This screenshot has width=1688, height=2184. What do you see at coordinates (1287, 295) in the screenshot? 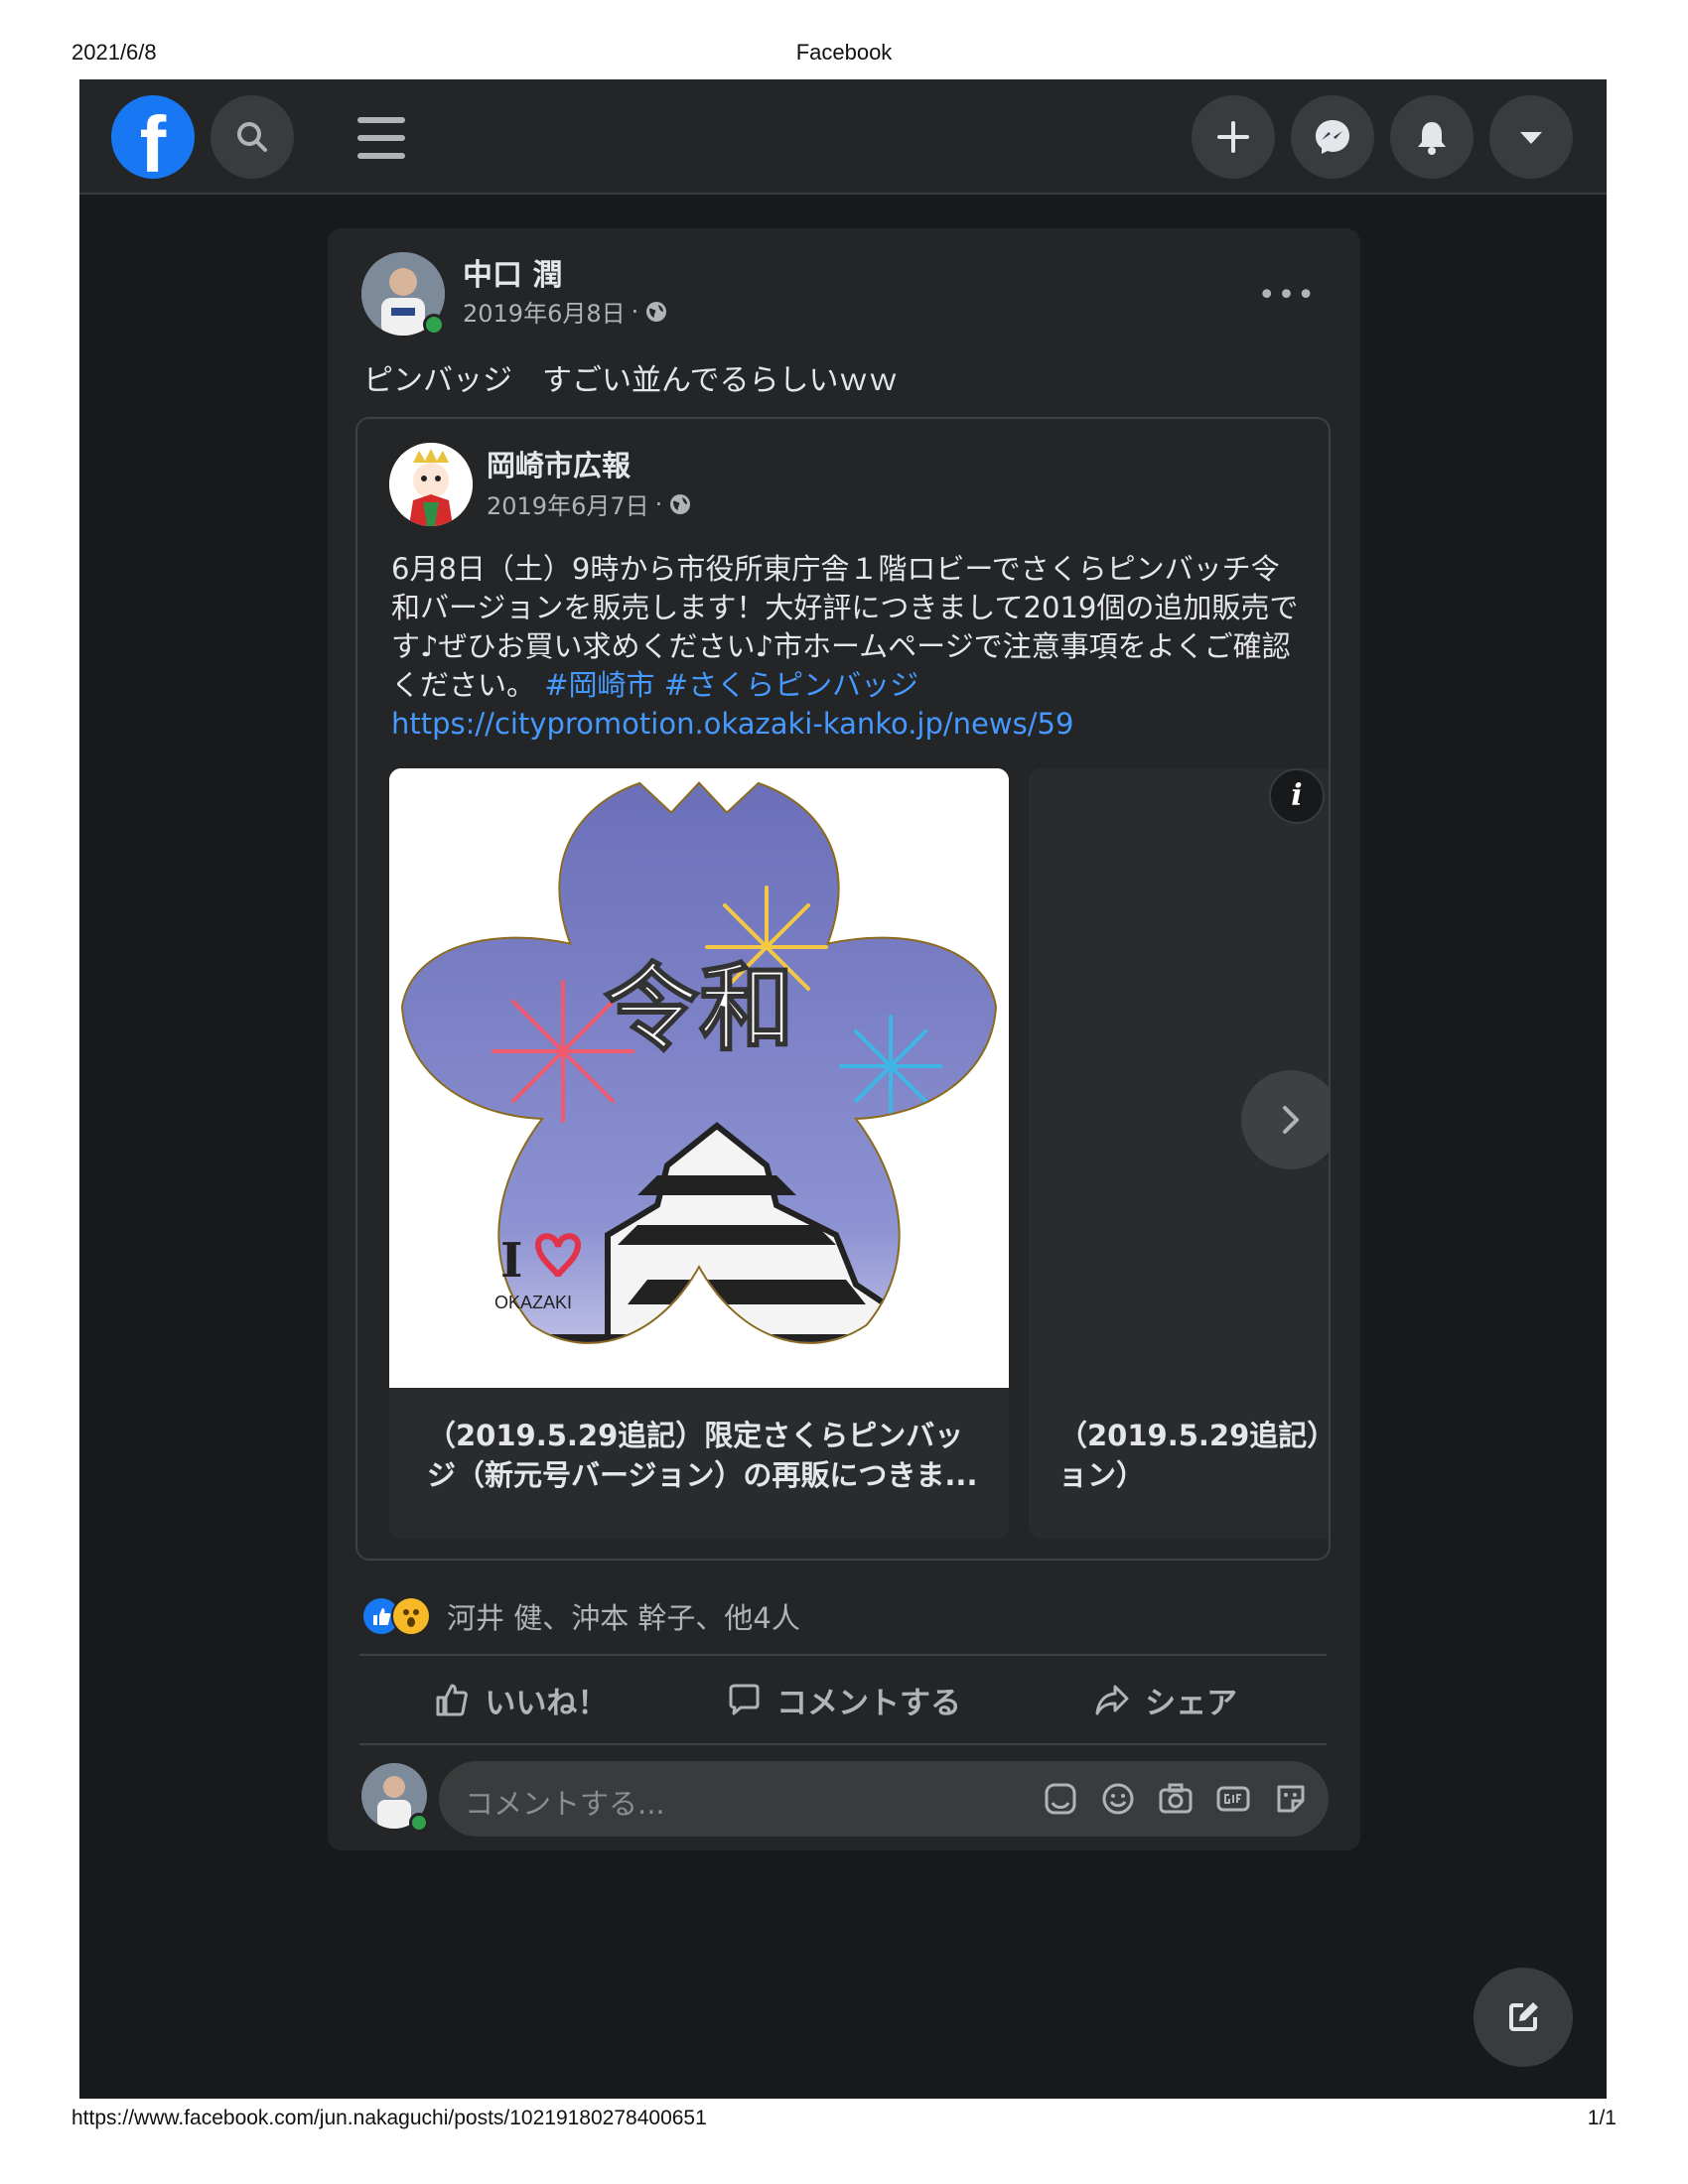
I see `more-options-icon: •••` at bounding box center [1287, 295].